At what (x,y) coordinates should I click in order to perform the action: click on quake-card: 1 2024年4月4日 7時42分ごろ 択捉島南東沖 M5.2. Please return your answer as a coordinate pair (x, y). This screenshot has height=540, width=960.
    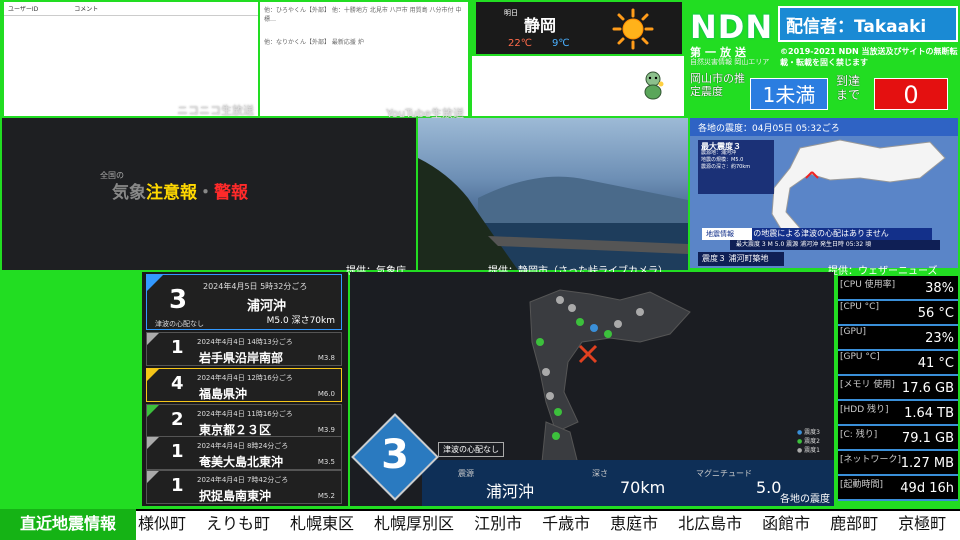
    Looking at the image, I should click on (244, 487).